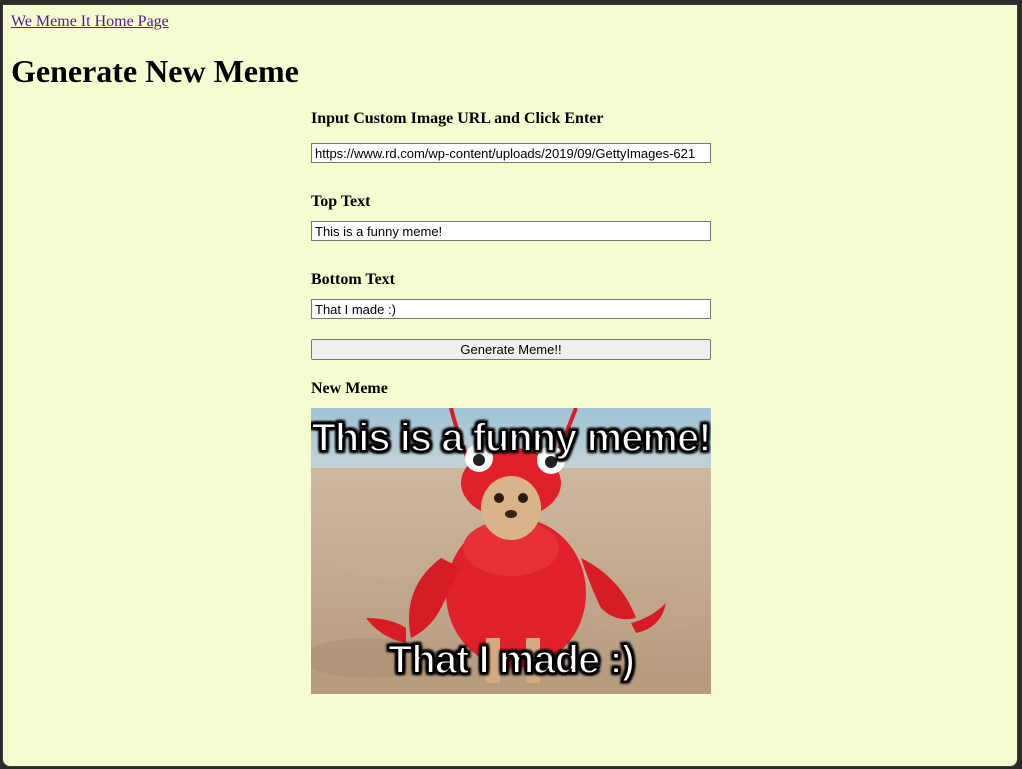 This screenshot has height=769, width=1022. Describe the element at coordinates (90, 22) in the screenshot. I see `home-page-link: We Meme It Home Page` at that location.